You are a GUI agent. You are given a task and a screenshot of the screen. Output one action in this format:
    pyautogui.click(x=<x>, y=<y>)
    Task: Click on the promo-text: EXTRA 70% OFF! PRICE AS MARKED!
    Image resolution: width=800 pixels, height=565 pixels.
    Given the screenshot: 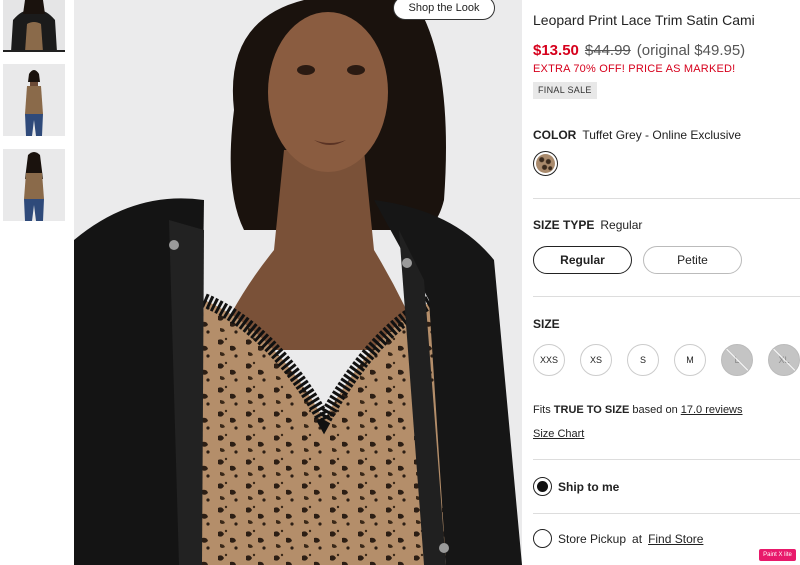 What is the action you would take?
    pyautogui.click(x=634, y=69)
    